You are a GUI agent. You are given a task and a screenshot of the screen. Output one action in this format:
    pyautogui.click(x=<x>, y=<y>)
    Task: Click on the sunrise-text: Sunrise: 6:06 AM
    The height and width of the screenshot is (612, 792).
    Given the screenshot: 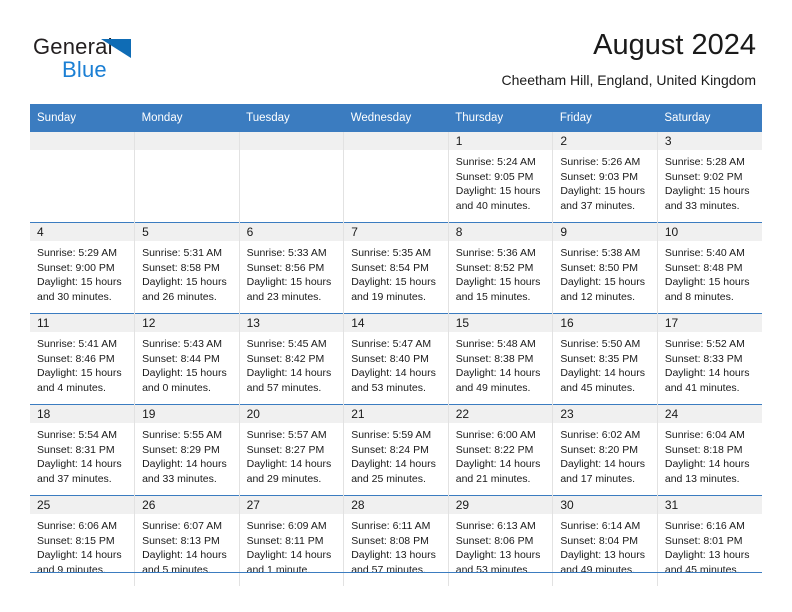 What is the action you would take?
    pyautogui.click(x=77, y=526)
    